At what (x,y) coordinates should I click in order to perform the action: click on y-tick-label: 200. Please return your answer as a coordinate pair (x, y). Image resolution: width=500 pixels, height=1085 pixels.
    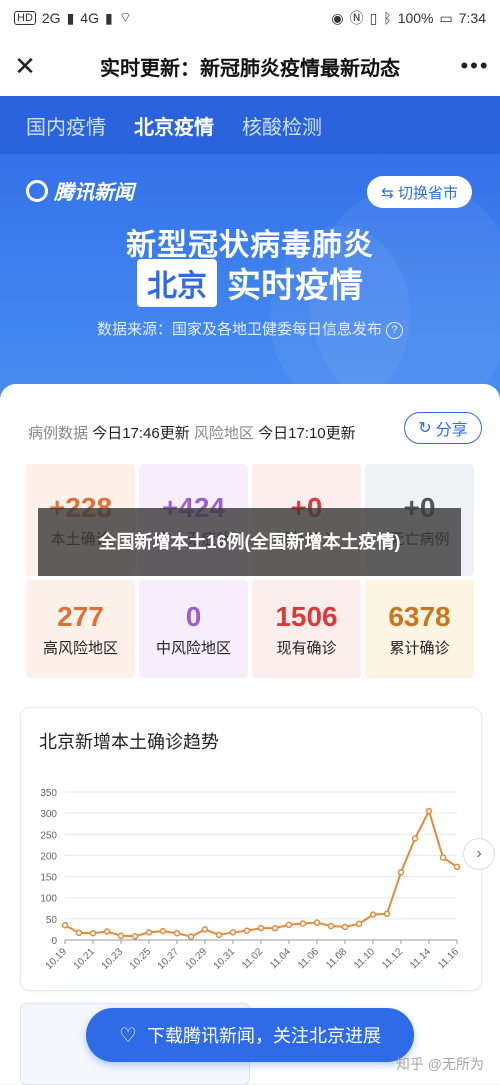
    Looking at the image, I should click on (48, 856).